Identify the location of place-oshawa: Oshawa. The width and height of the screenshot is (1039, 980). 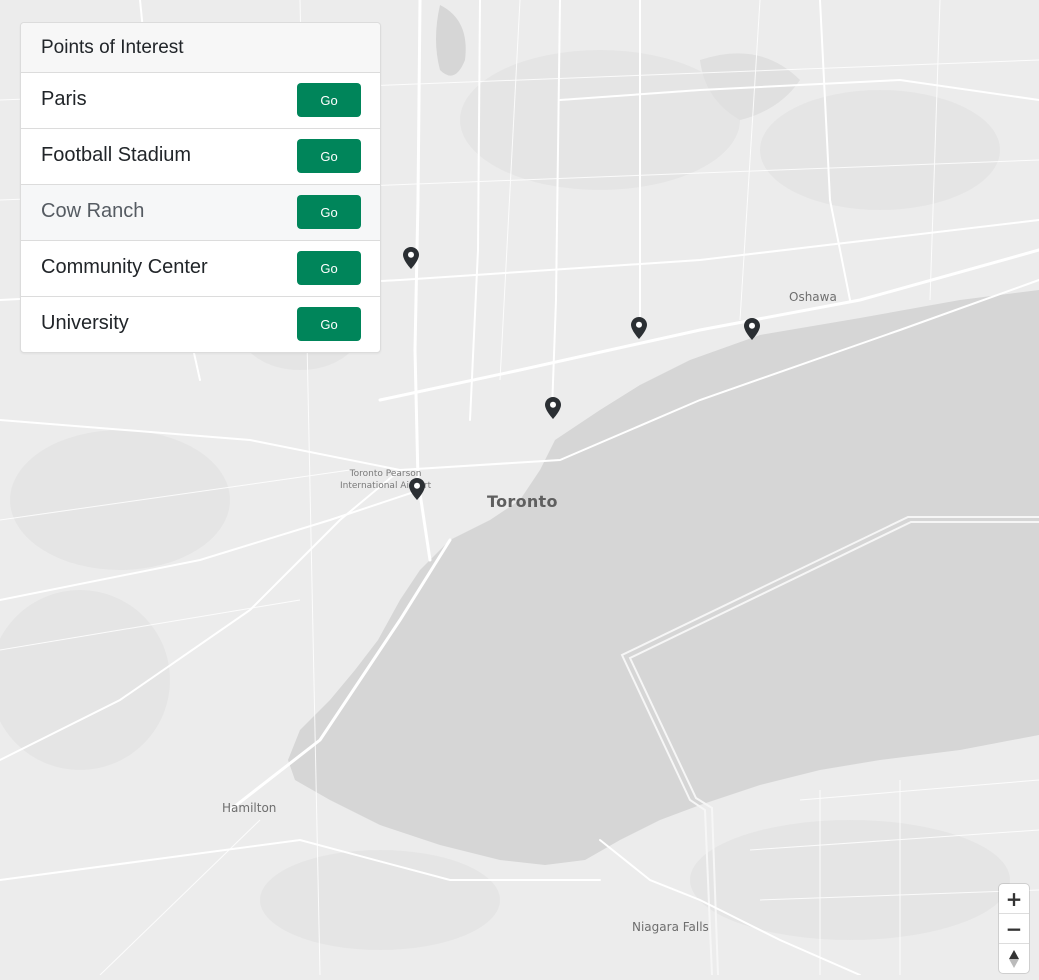
(813, 297).